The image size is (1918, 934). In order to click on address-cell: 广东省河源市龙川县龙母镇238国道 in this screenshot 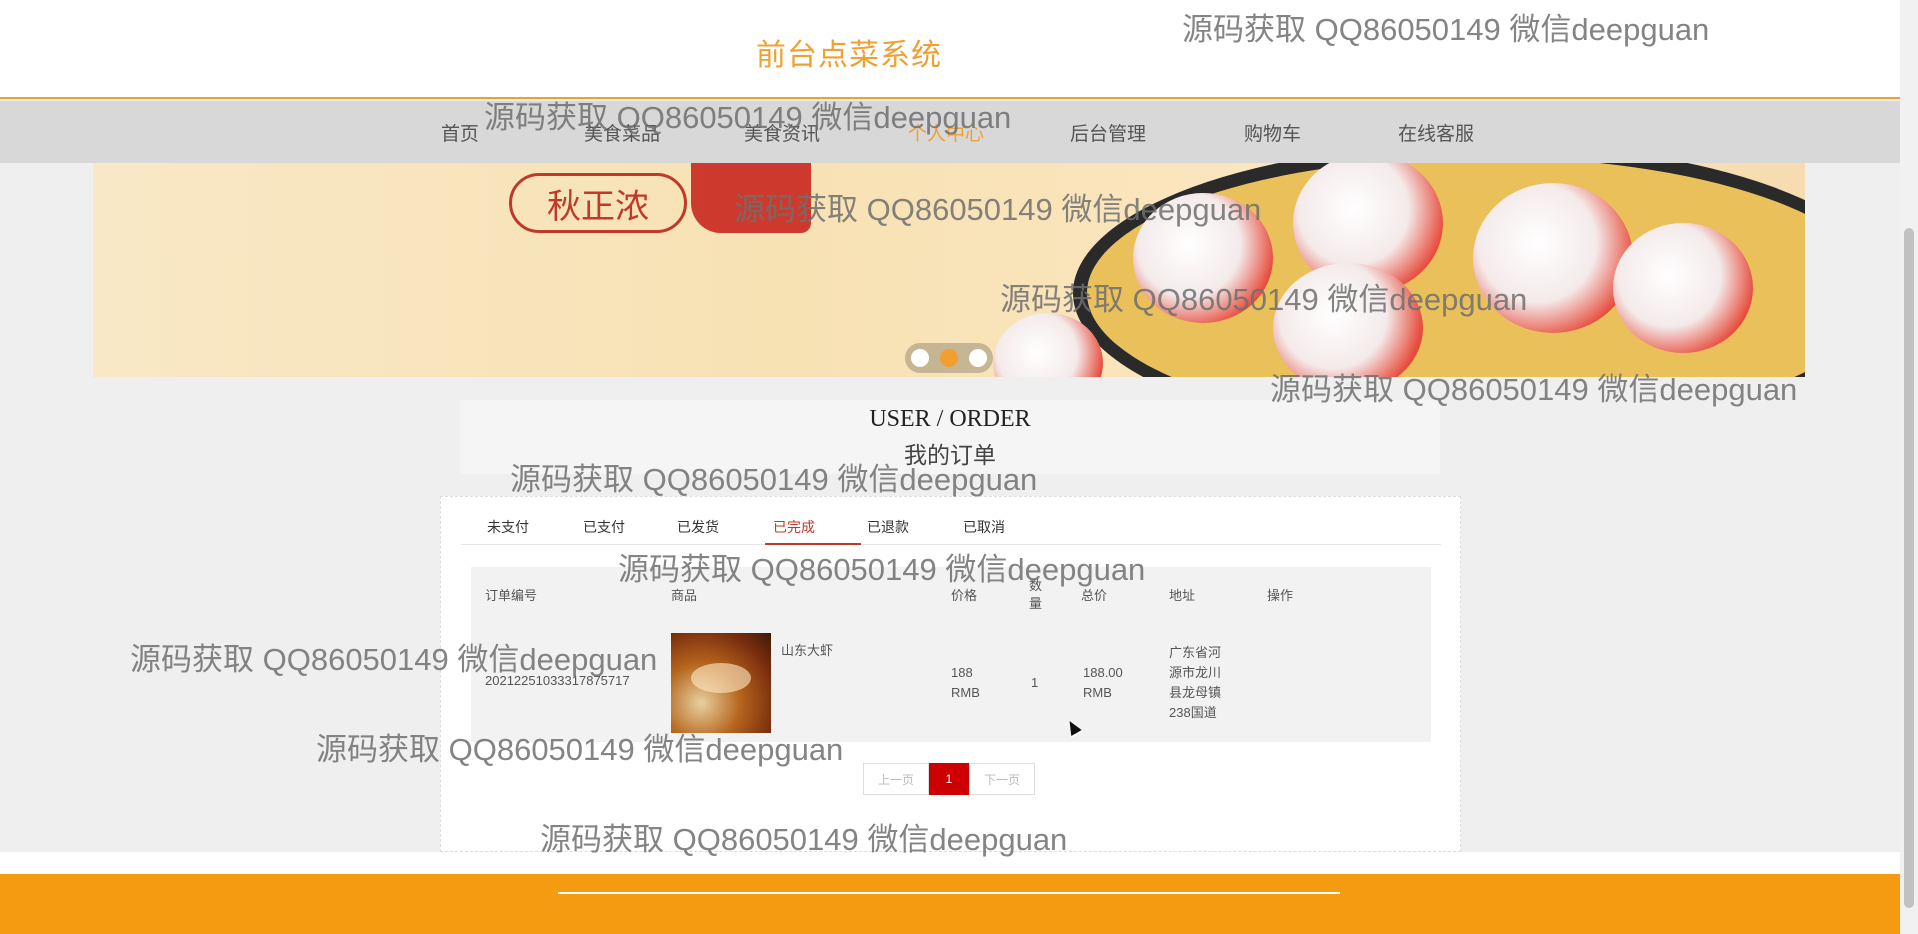, I will do `click(1195, 682)`.